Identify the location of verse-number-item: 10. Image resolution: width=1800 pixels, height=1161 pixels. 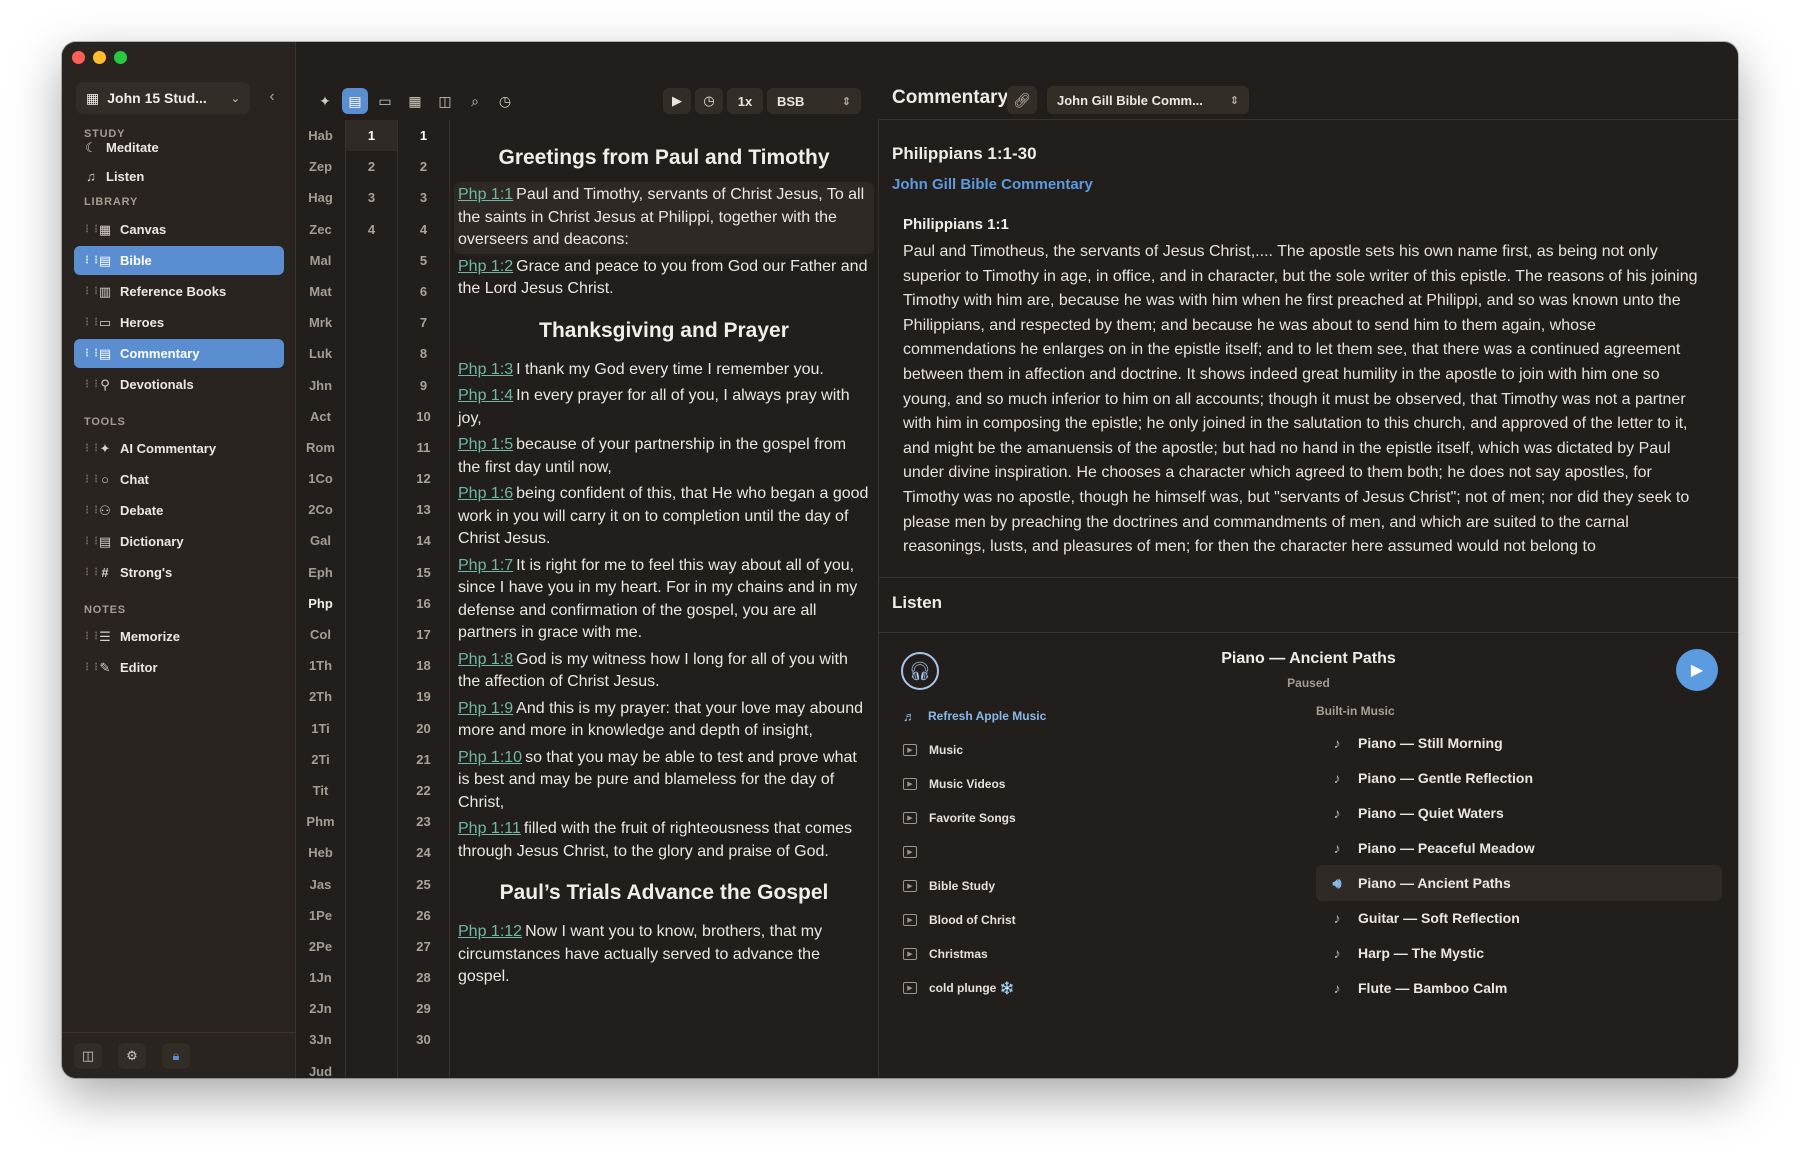
(423, 416).